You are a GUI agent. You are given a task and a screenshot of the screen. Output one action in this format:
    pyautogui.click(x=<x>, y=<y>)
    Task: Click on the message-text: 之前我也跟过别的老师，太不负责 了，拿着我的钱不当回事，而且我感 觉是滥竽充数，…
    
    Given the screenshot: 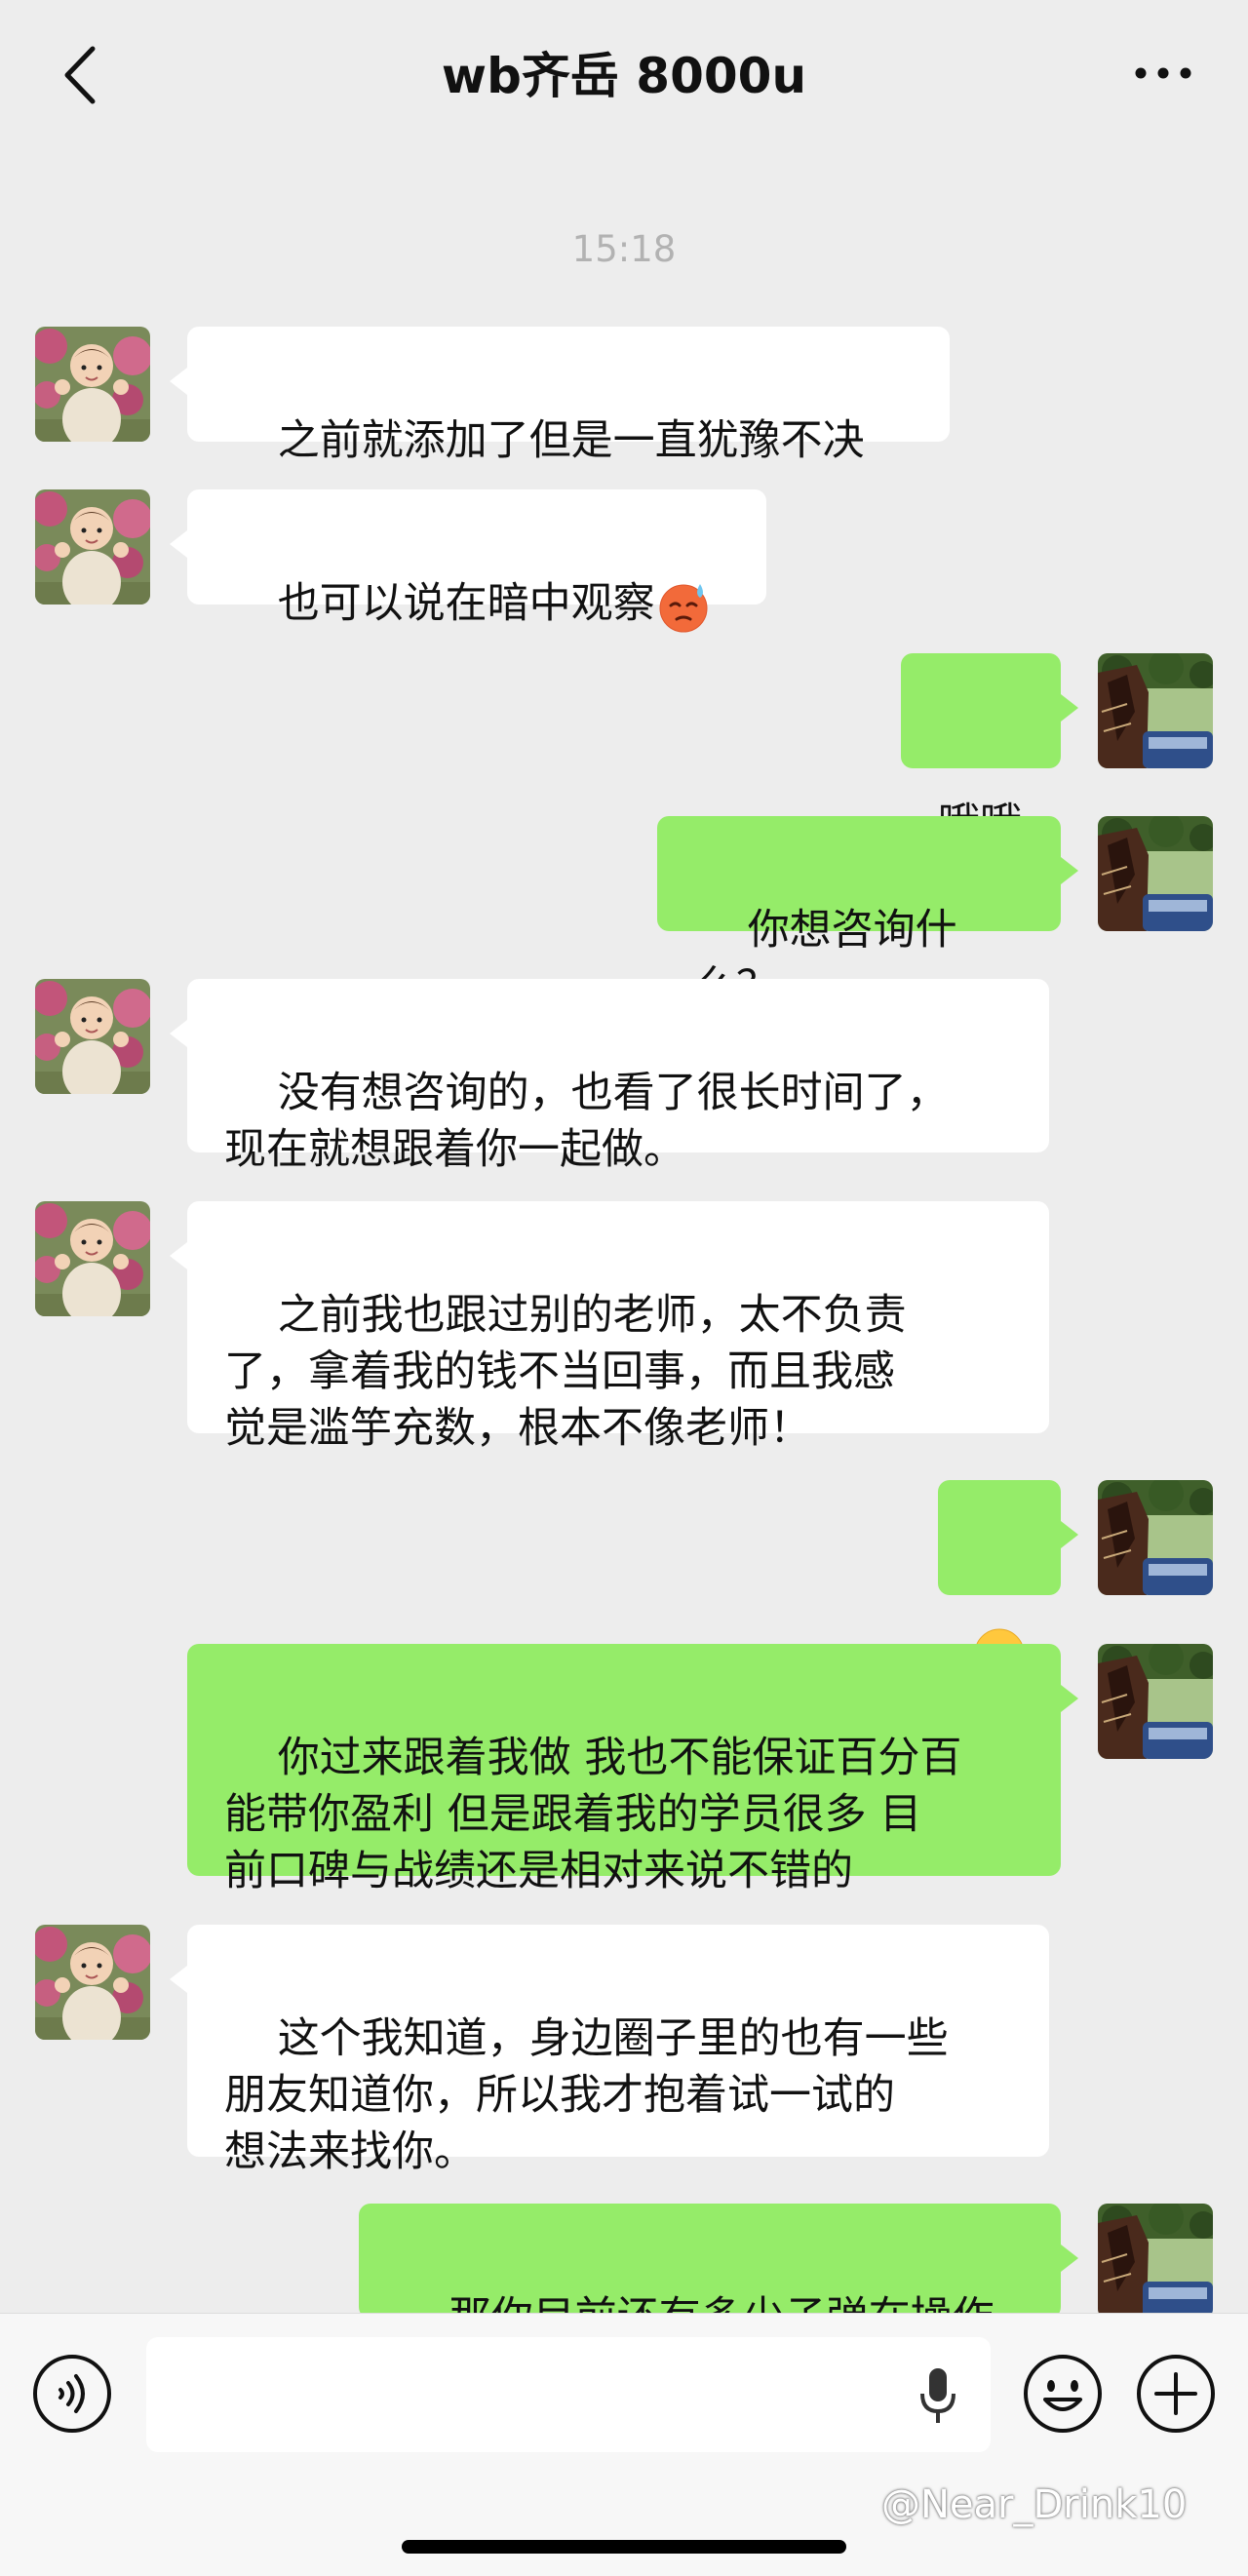 What is the action you would take?
    pyautogui.click(x=565, y=1372)
    